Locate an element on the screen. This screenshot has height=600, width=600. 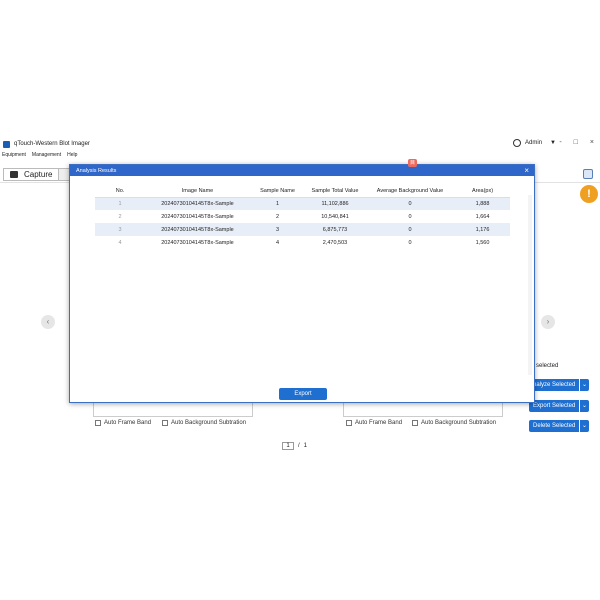
app-logo-icon is located at coordinates (6, 144).